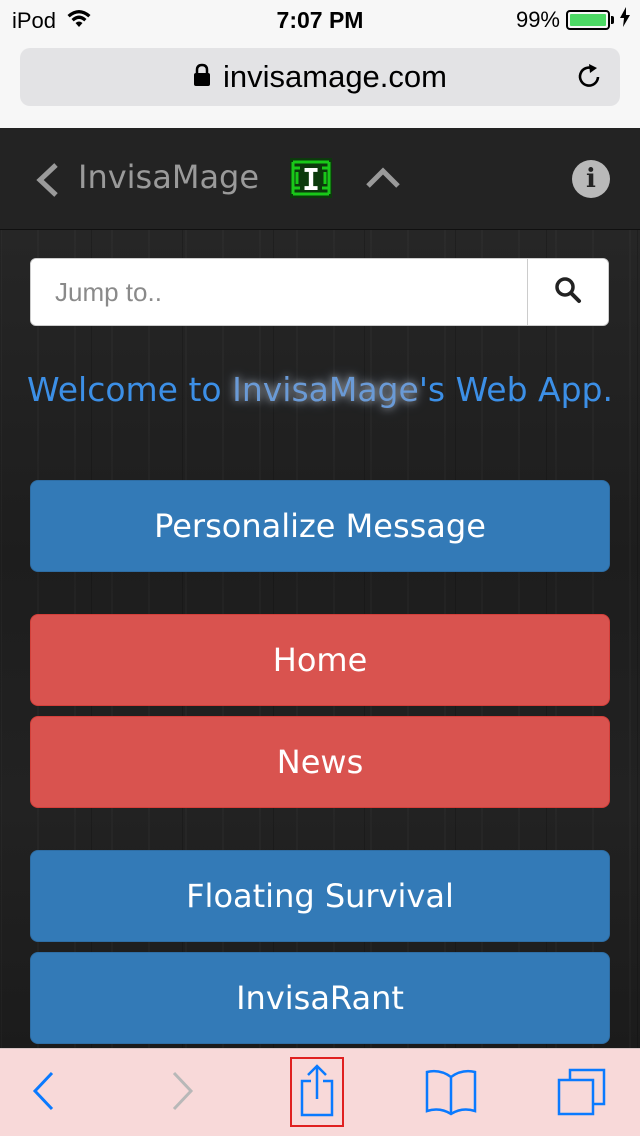  I want to click on welcome-message: Welcome to InvisaMage's Web App., so click(320, 389).